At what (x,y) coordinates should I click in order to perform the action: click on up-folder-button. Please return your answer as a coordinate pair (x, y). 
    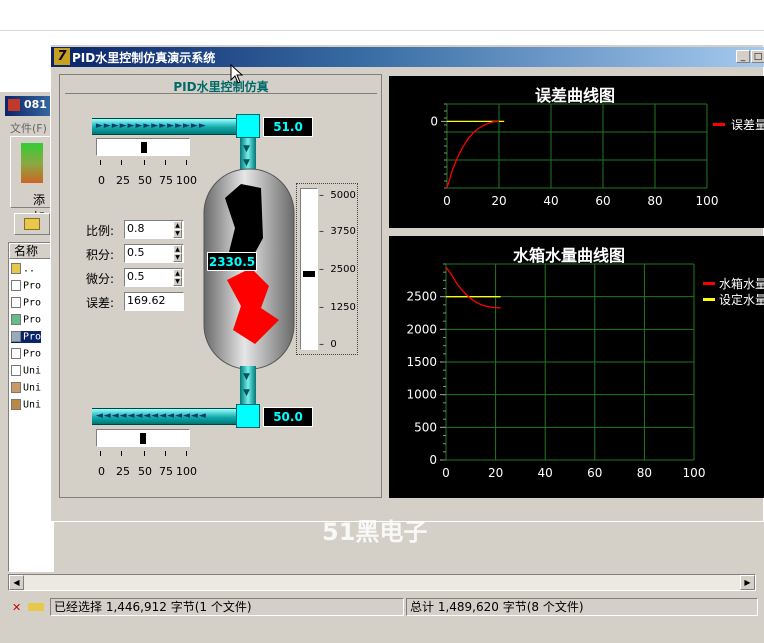
    Looking at the image, I should click on (32, 224).